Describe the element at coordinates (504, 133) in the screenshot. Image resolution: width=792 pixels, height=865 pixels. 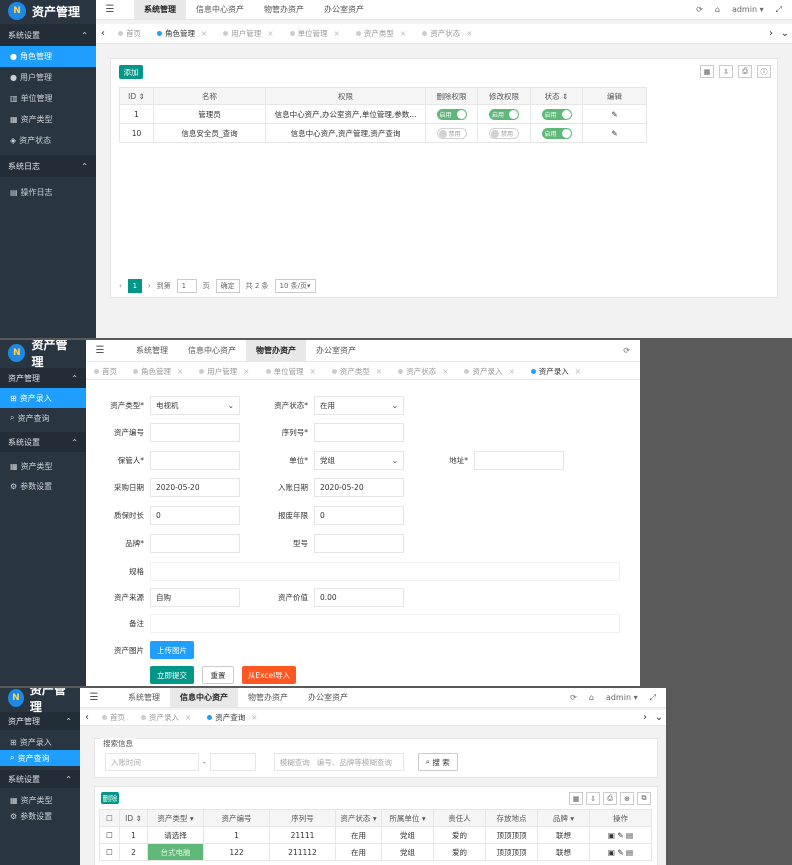
I see `modify-permission-toggle: 禁用` at that location.